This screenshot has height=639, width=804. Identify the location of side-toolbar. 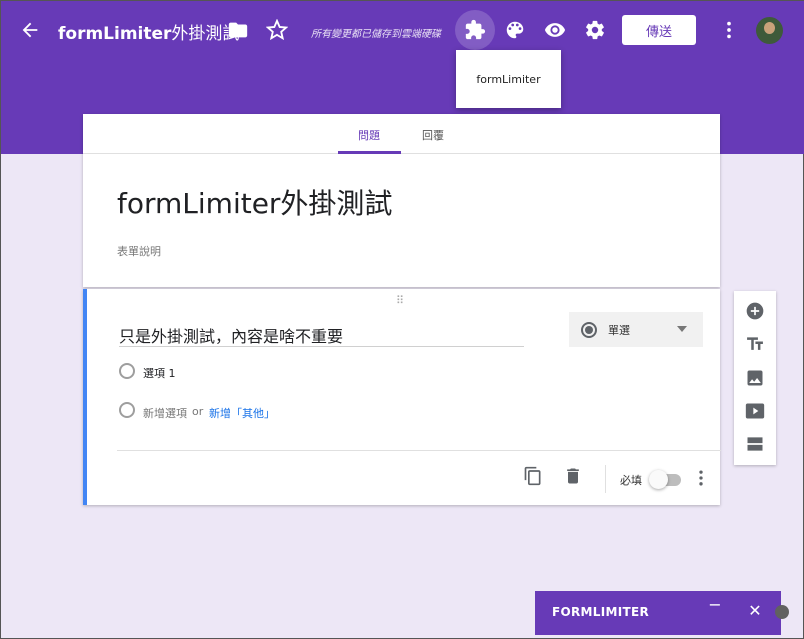
(755, 378).